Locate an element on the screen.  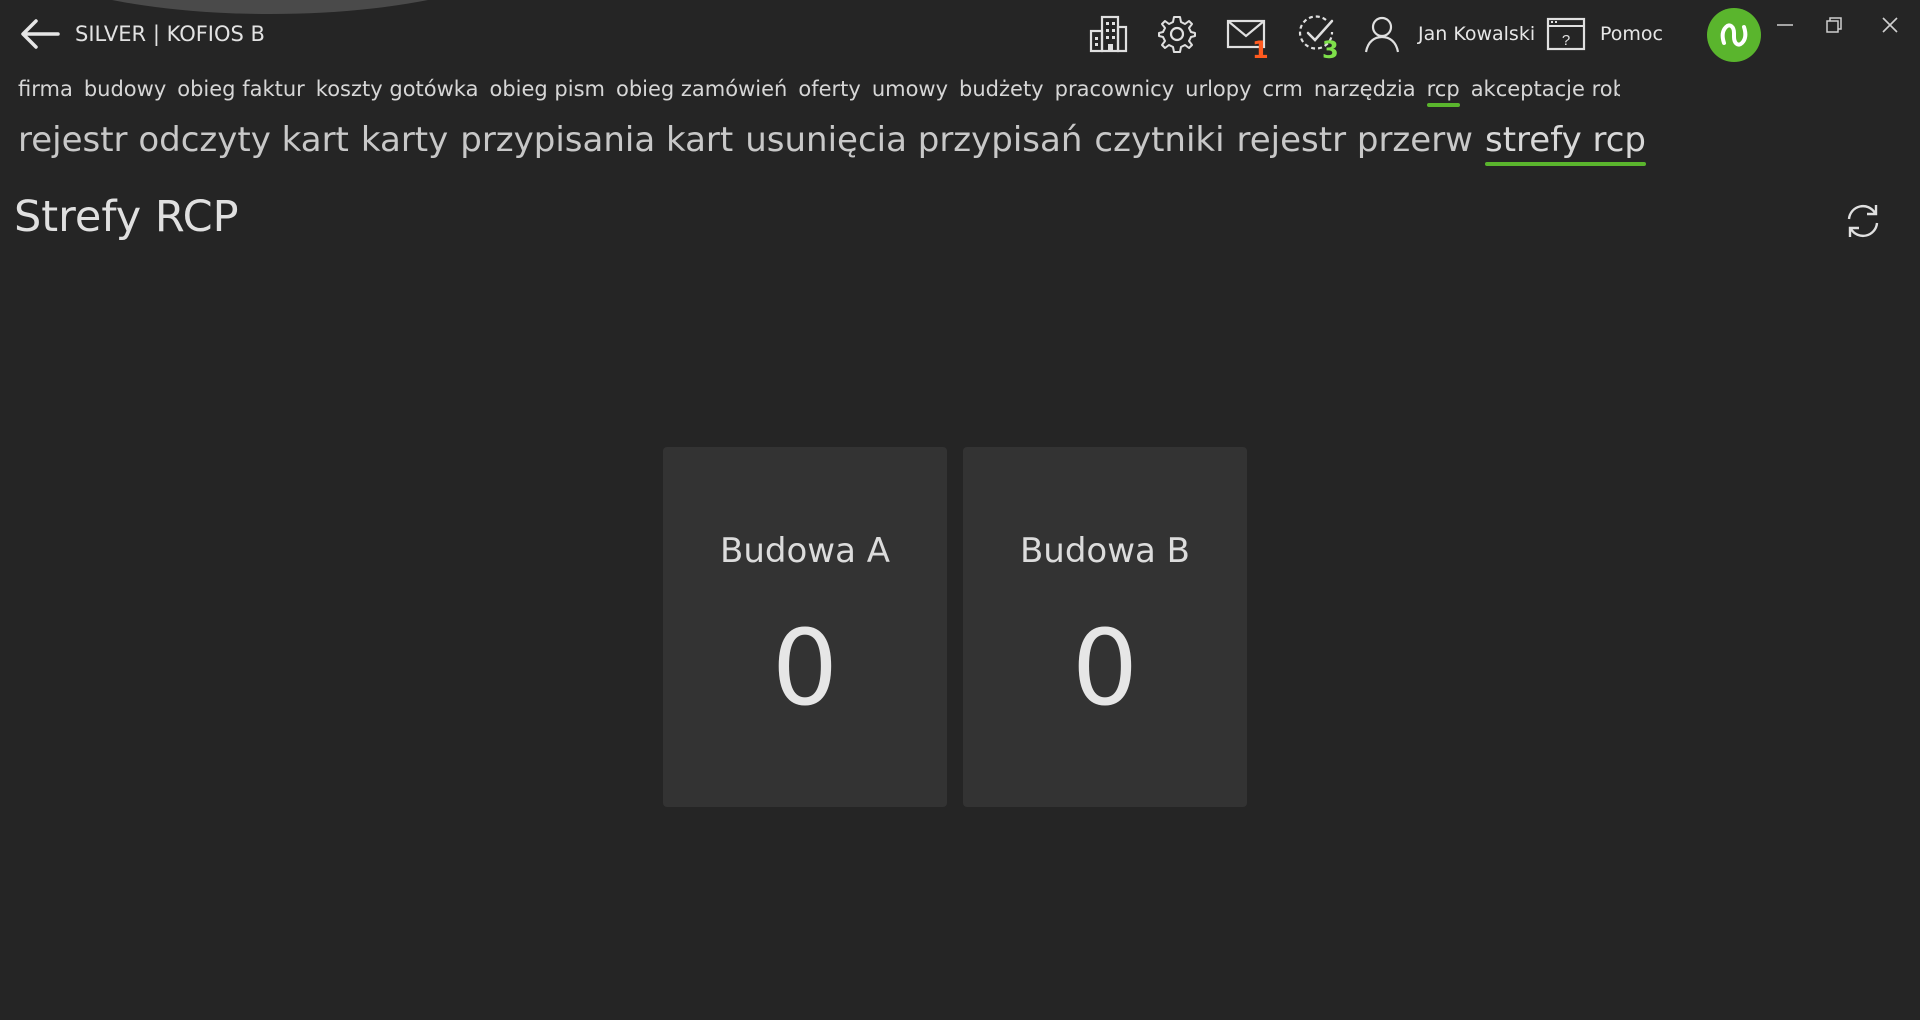
tasks-button: 3 is located at coordinates (1316, 38).